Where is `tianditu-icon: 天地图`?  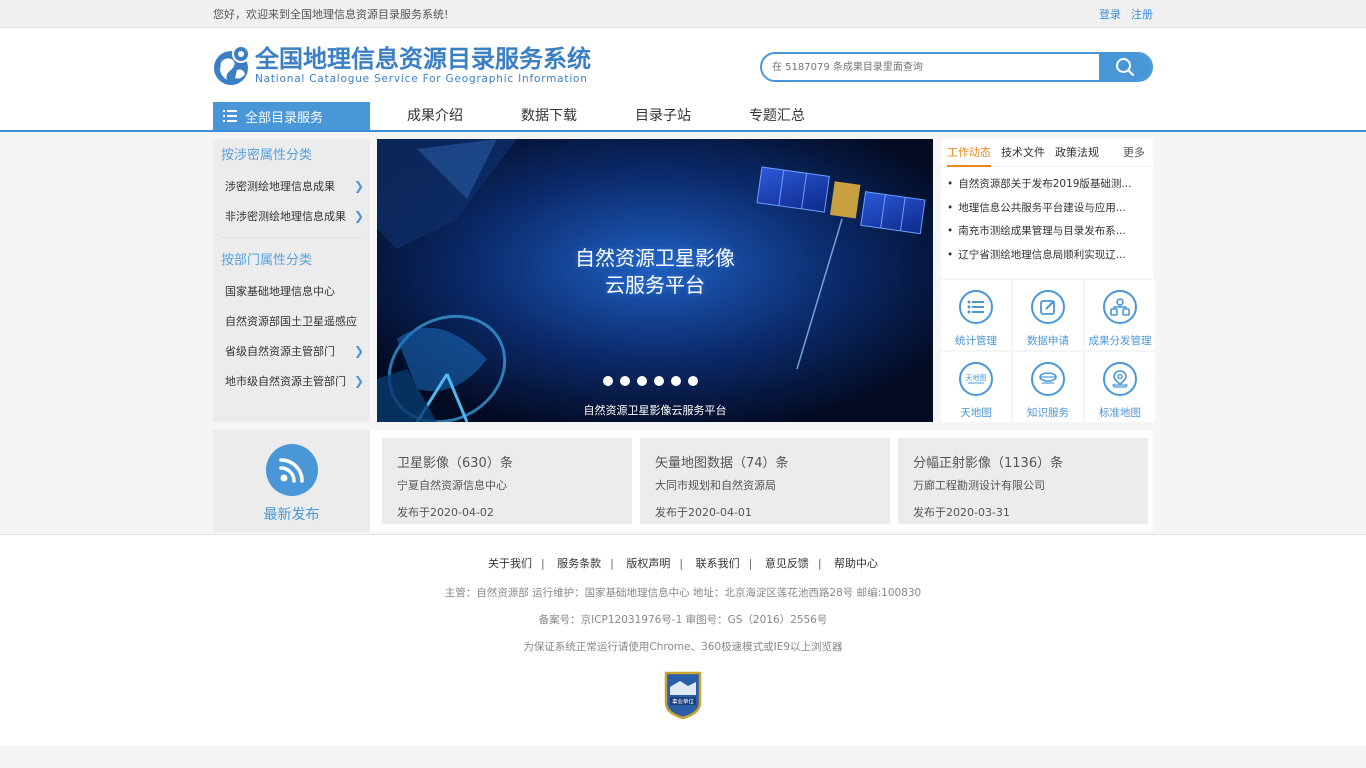
tianditu-icon: 天地图 is located at coordinates (976, 379).